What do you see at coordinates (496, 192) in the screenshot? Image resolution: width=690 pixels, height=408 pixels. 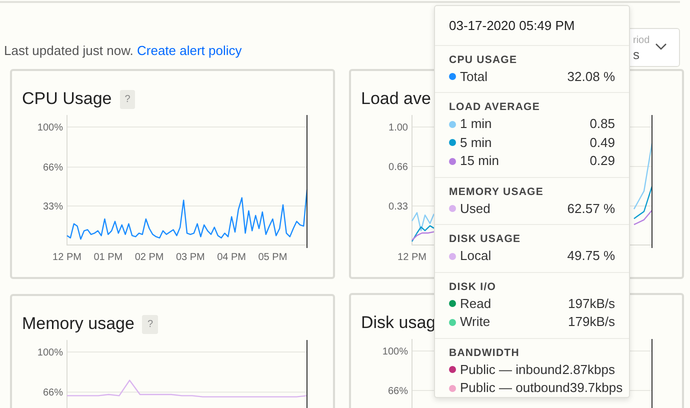 I see `section-heading: MEMORY USAGE` at bounding box center [496, 192].